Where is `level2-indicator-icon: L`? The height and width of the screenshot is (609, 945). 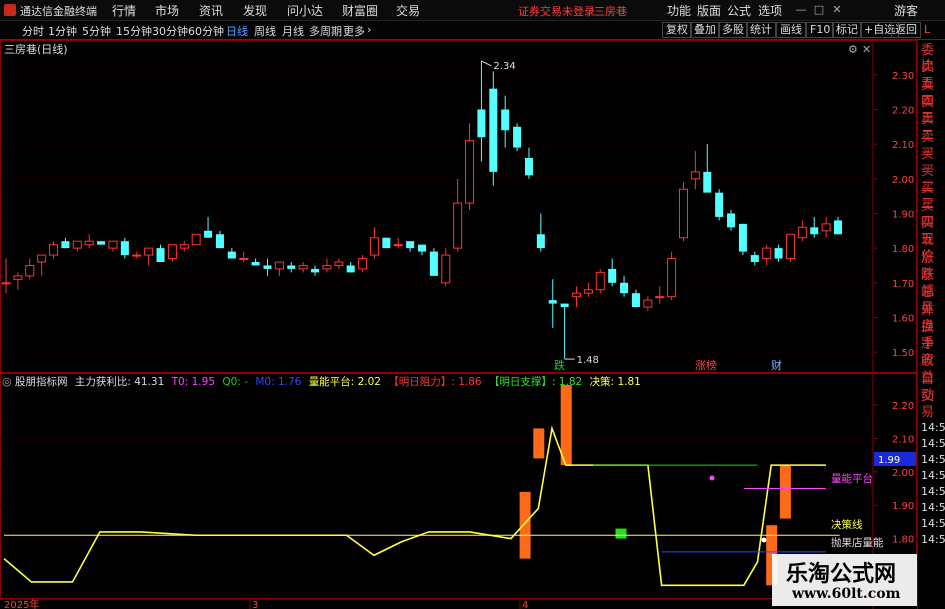
level2-indicator-icon: L is located at coordinates (927, 29).